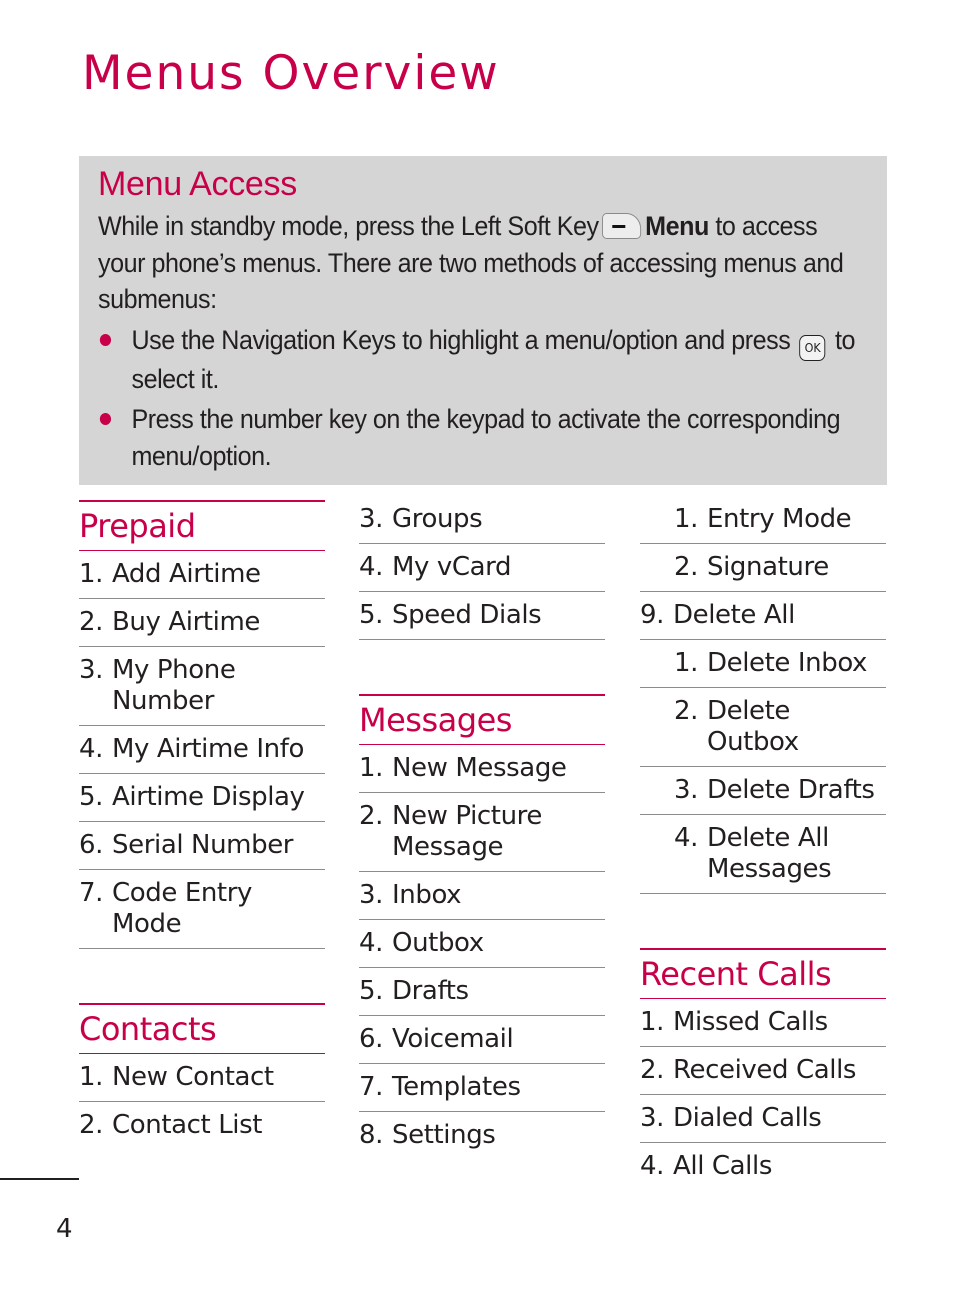  What do you see at coordinates (437, 519) in the screenshot?
I see `item-label: Groups` at bounding box center [437, 519].